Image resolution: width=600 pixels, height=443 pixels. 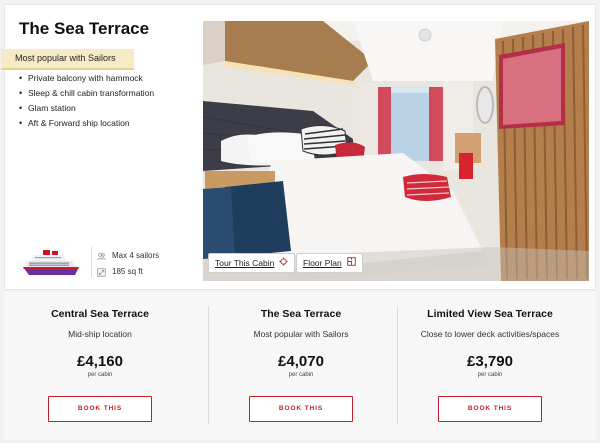 I want to click on tour-cabin-button: Tour This Cabin, so click(x=252, y=263).